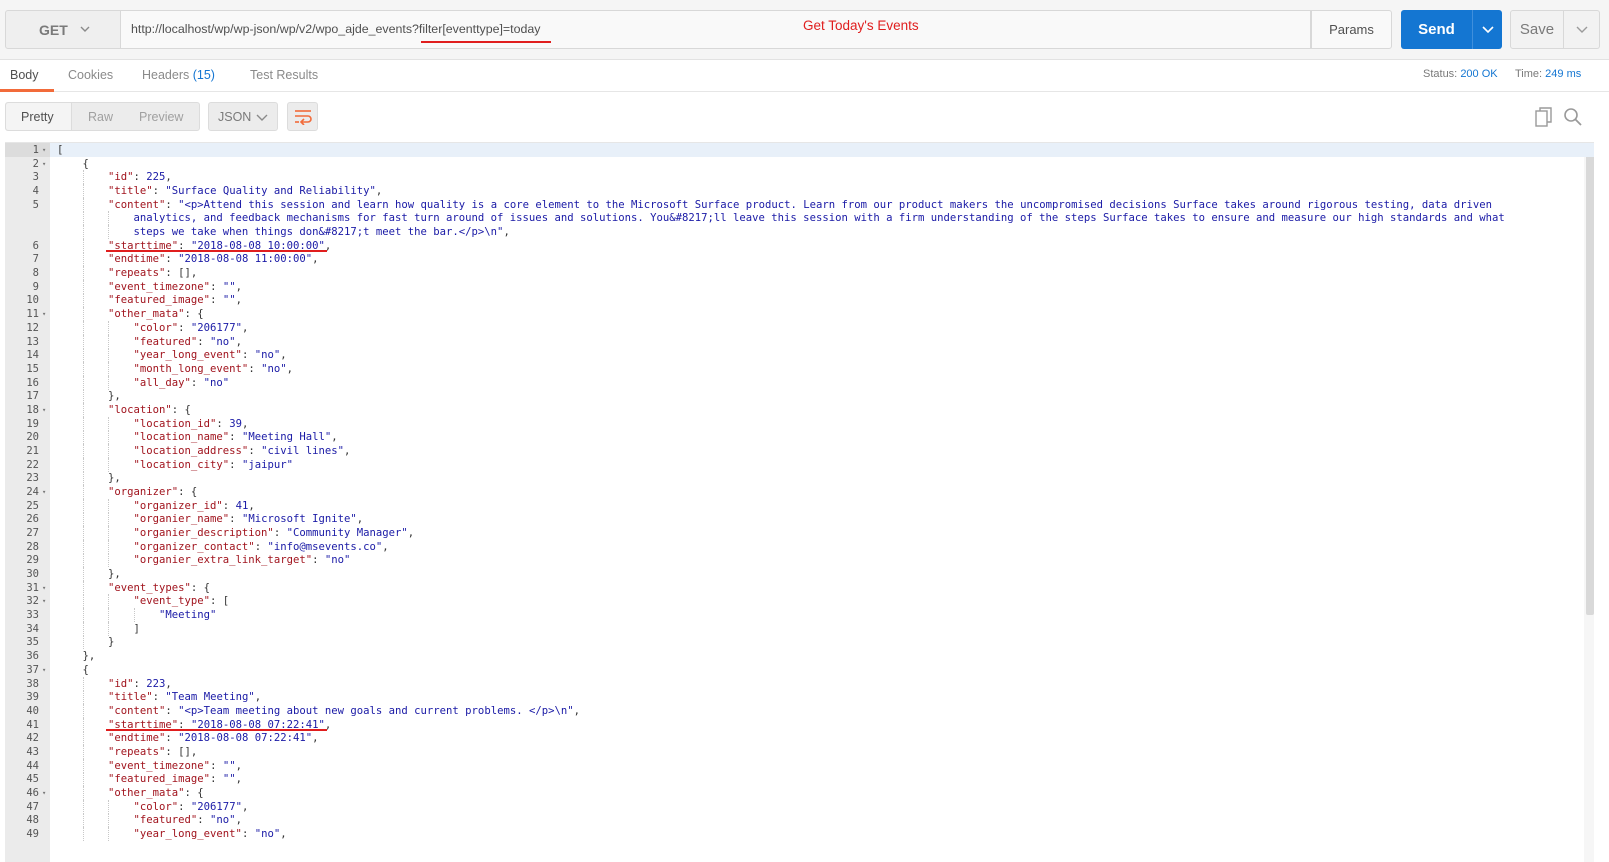  I want to click on tab-headers: Headers (15), so click(178, 75).